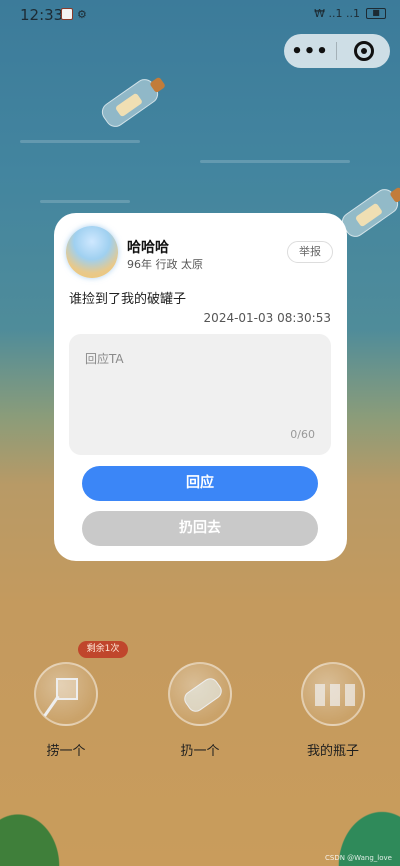 The image size is (400, 866). I want to click on reply-button: 回应, so click(200, 483).